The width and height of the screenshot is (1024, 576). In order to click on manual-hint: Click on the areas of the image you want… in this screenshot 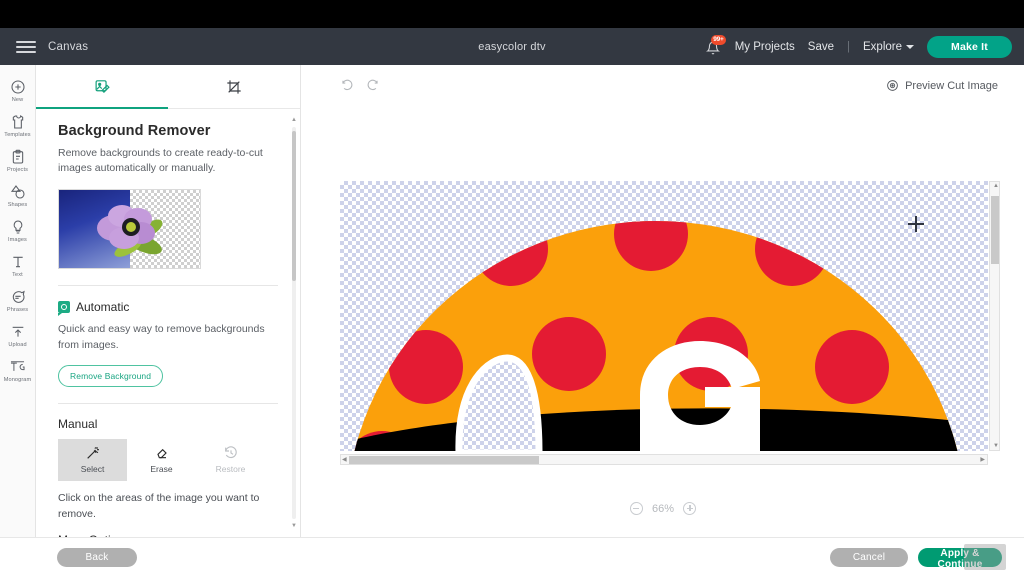, I will do `click(159, 505)`.